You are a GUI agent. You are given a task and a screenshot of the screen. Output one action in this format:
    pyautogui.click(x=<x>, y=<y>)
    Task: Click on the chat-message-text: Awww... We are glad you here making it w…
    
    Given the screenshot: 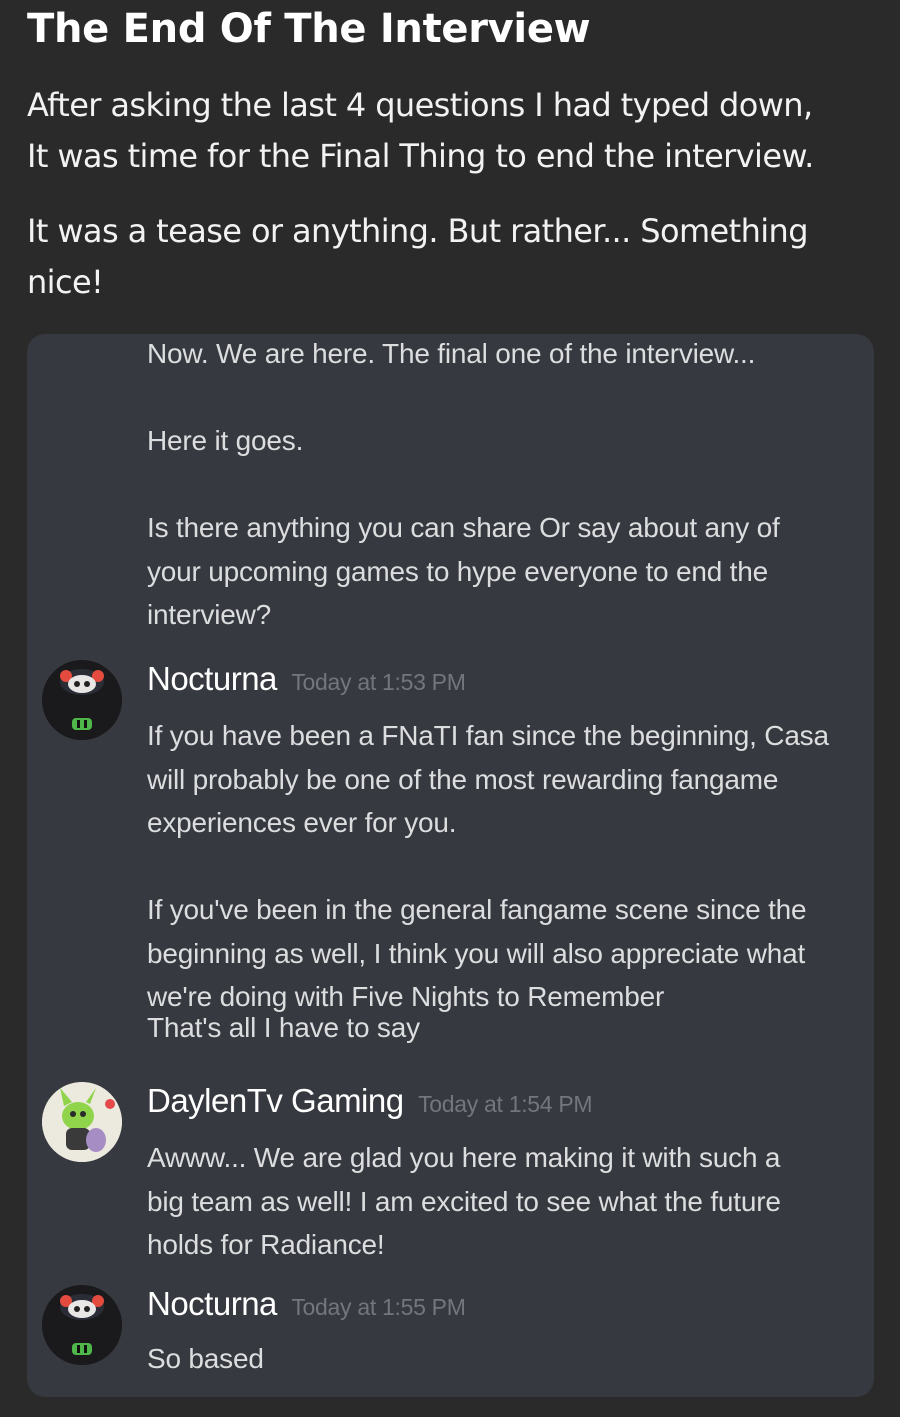 What is the action you would take?
    pyautogui.click(x=507, y=1201)
    